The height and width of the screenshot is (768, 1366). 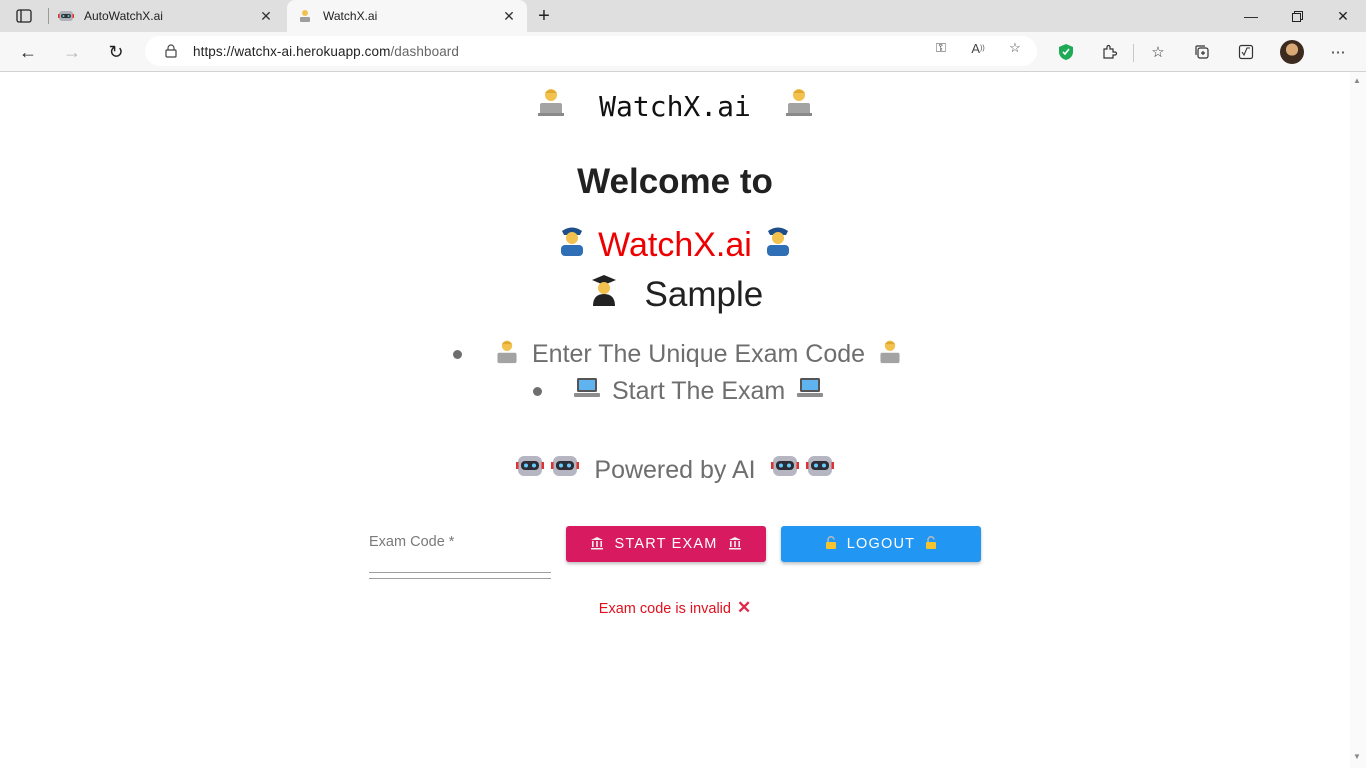 I want to click on arrow-right-icon: →, so click(x=72, y=51).